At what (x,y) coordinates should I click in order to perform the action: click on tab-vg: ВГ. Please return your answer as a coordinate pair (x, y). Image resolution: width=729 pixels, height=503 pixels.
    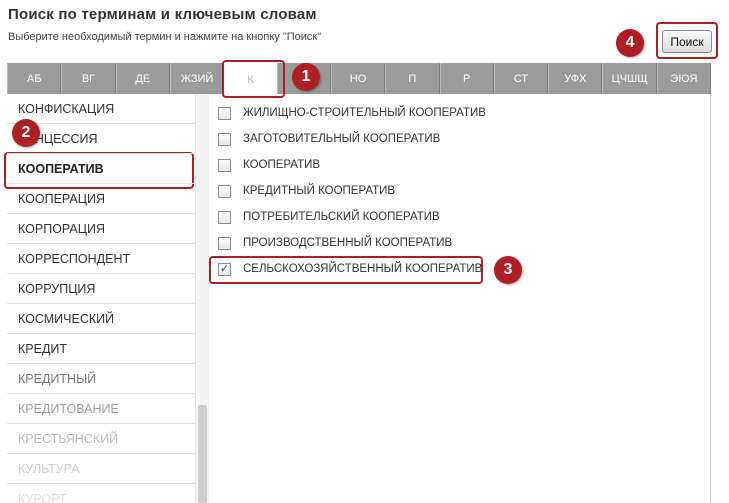
    Looking at the image, I should click on (88, 78).